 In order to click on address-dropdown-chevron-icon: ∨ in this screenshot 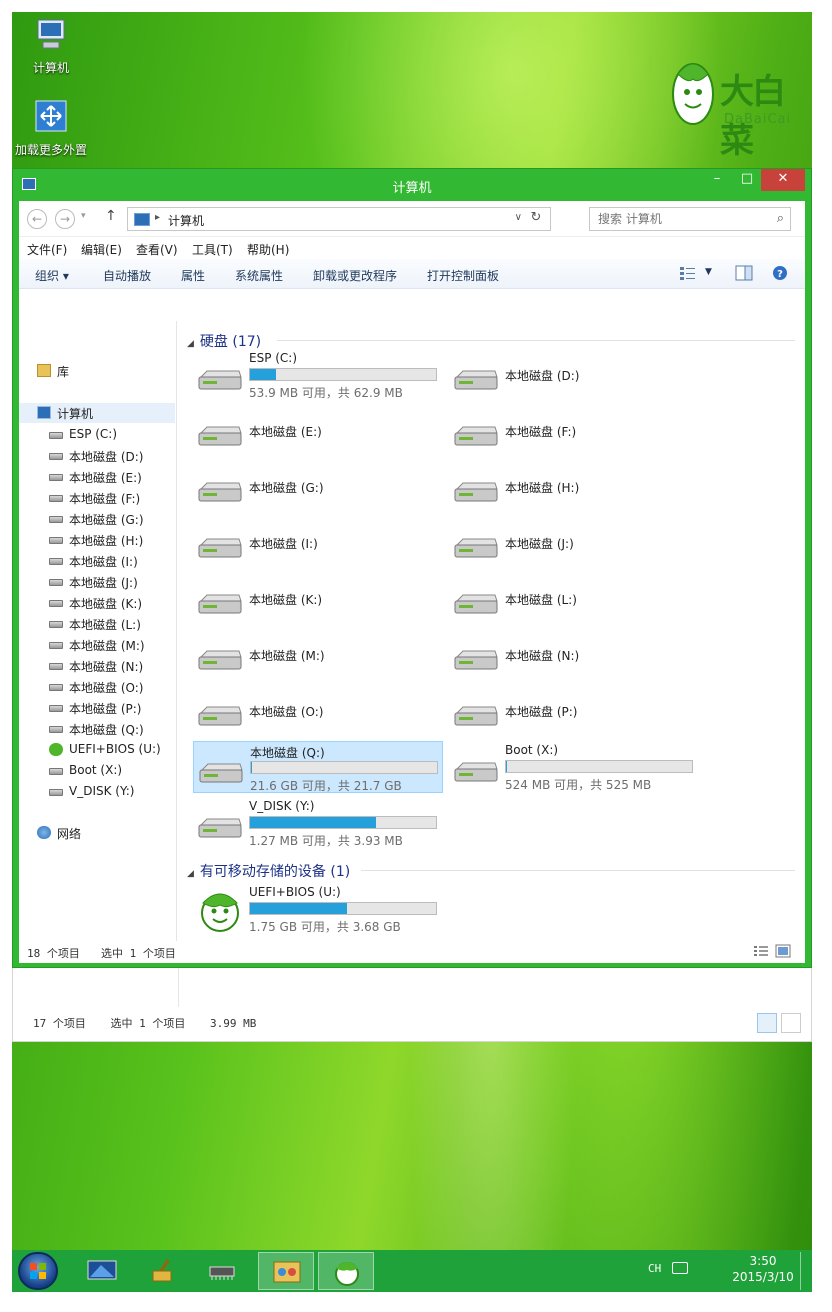, I will do `click(518, 217)`.